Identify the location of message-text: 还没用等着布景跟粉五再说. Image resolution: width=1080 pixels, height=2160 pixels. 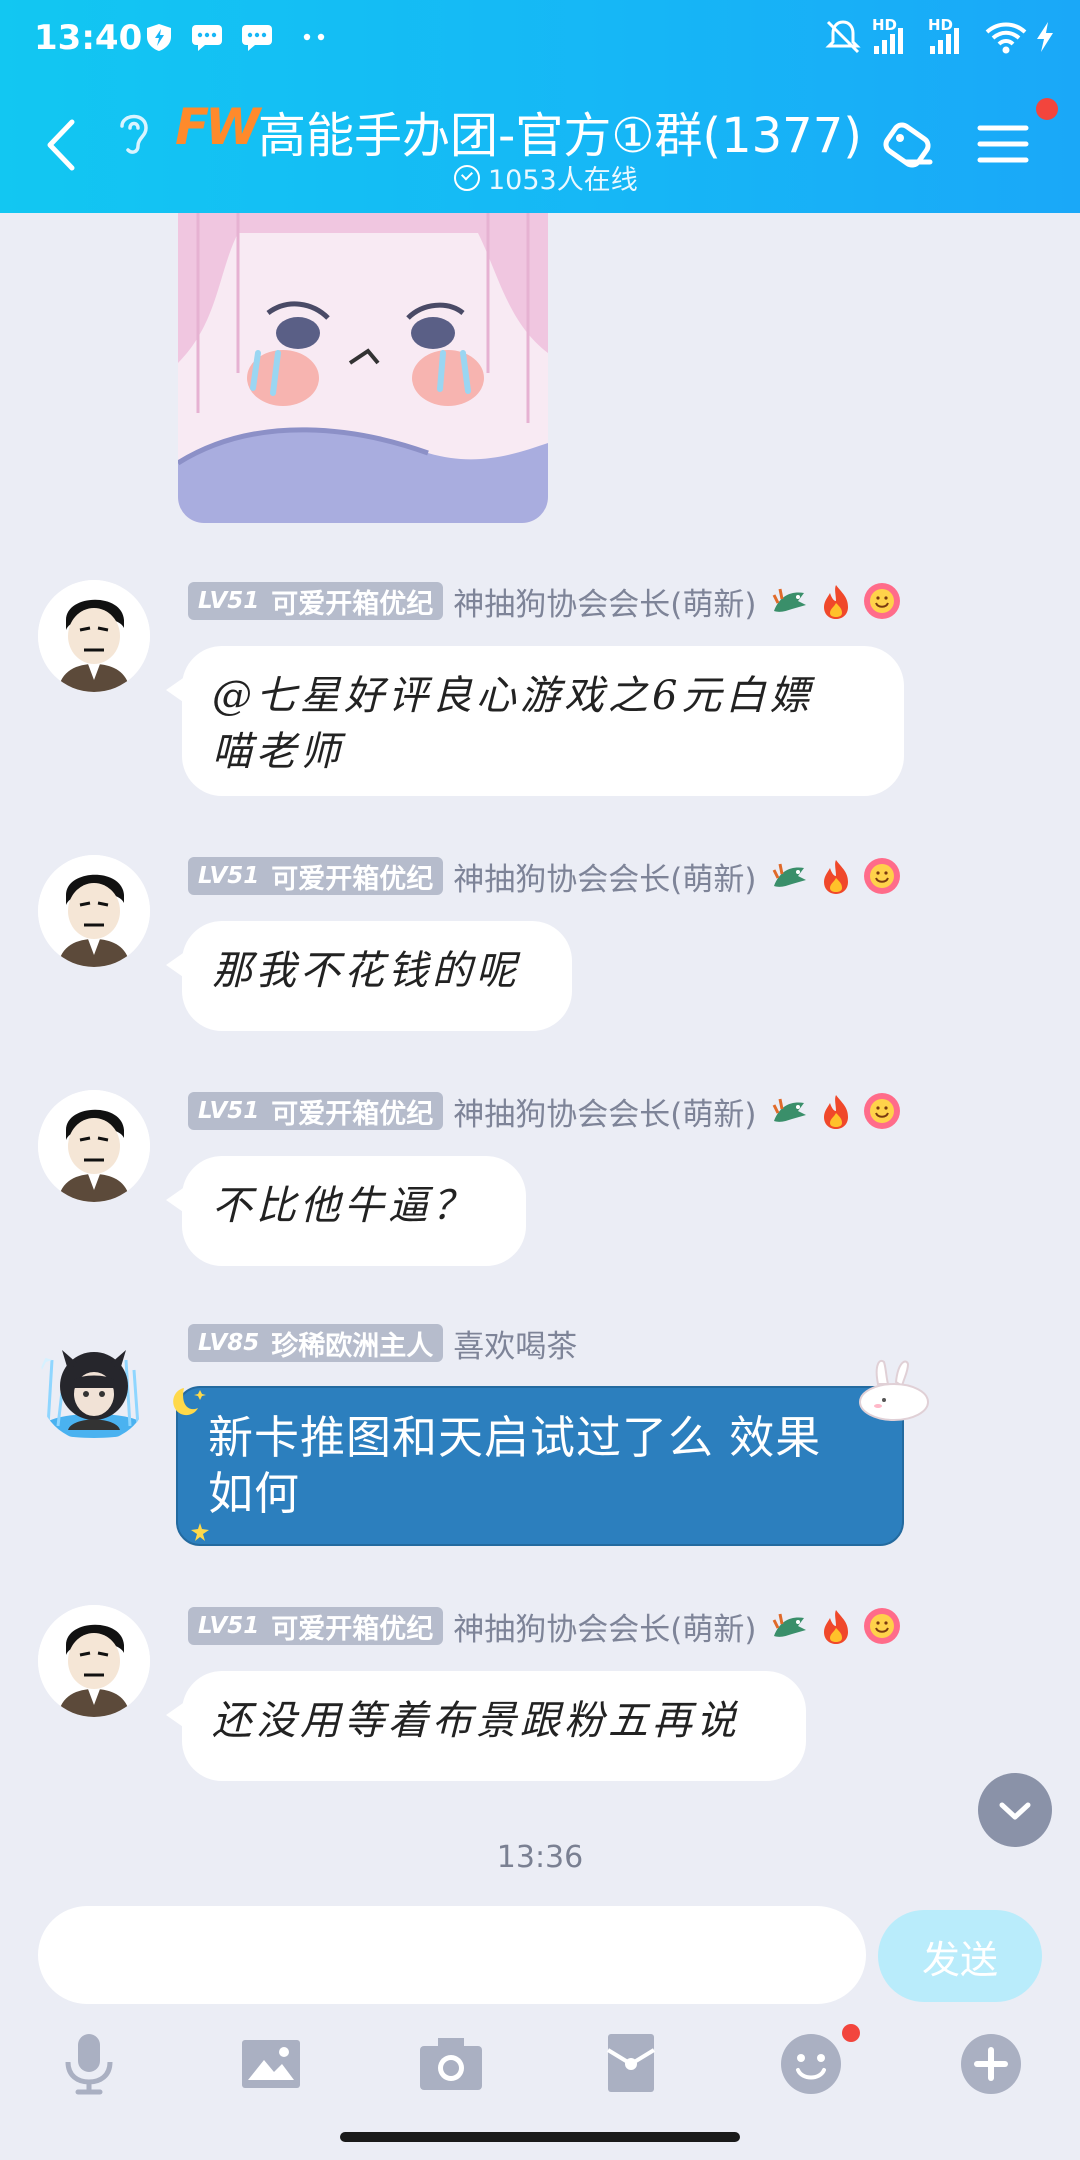
(476, 1721).